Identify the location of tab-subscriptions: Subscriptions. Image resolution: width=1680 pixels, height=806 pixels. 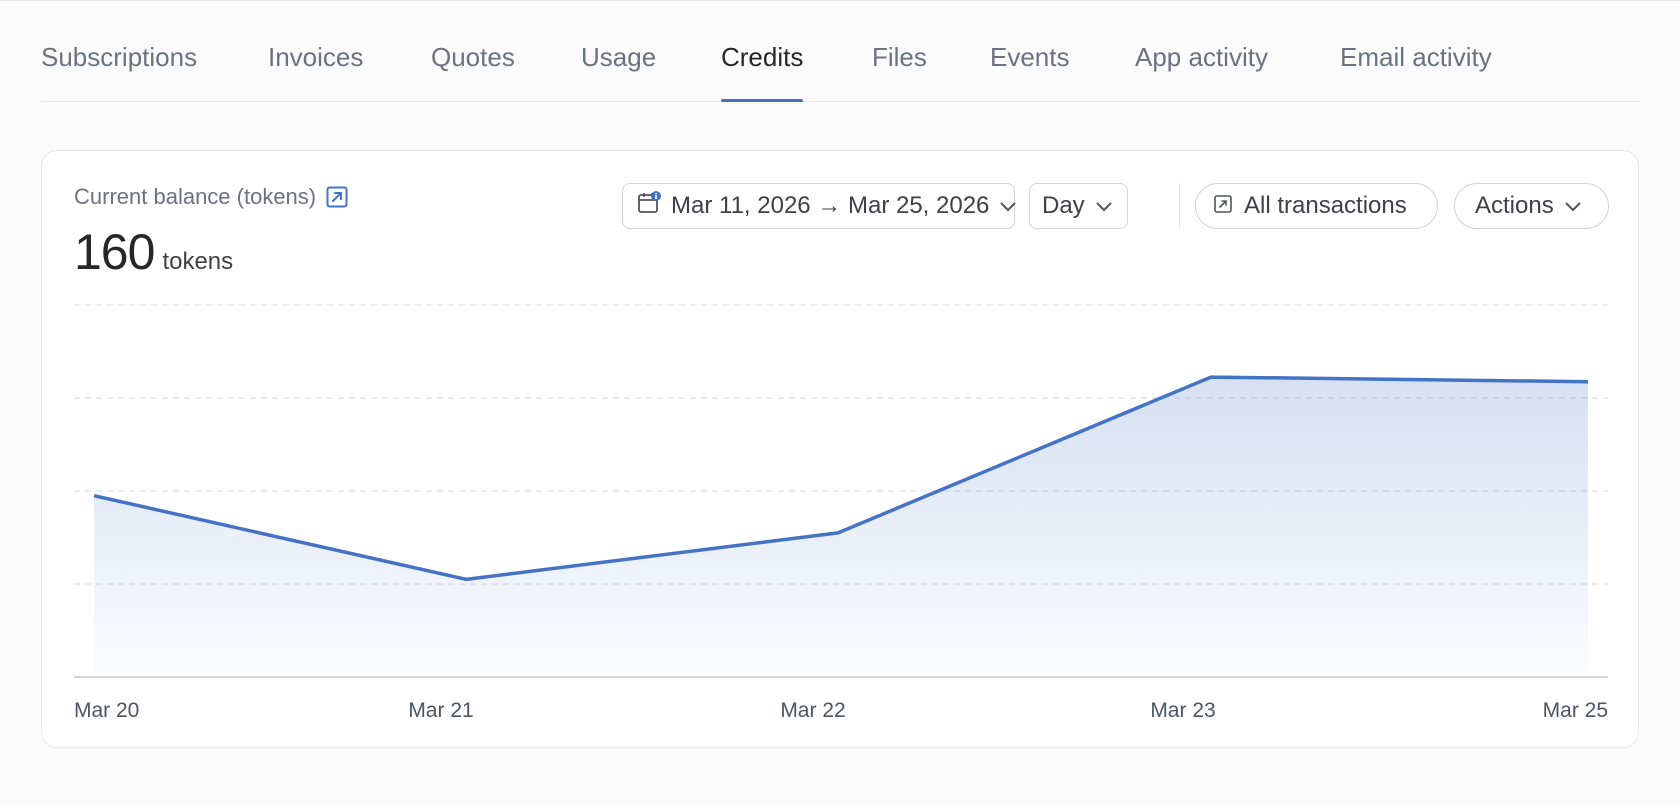
(119, 71).